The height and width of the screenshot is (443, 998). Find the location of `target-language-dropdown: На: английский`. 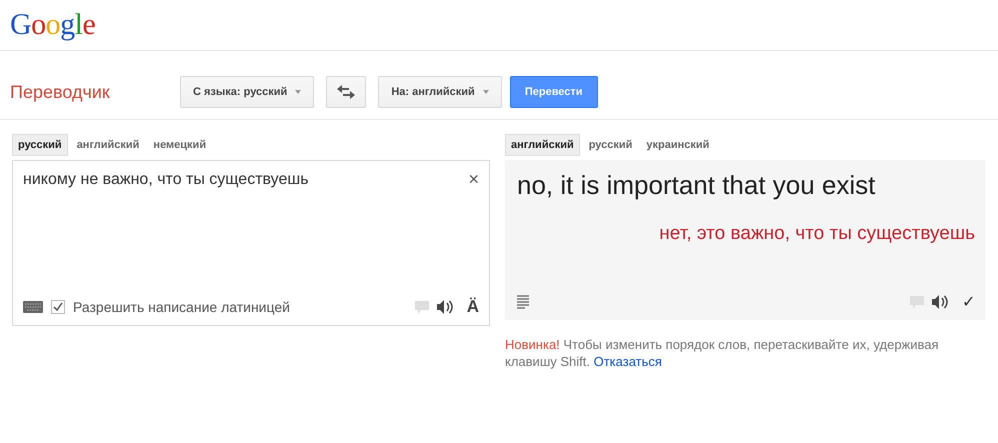

target-language-dropdown: На: английский is located at coordinates (440, 92).